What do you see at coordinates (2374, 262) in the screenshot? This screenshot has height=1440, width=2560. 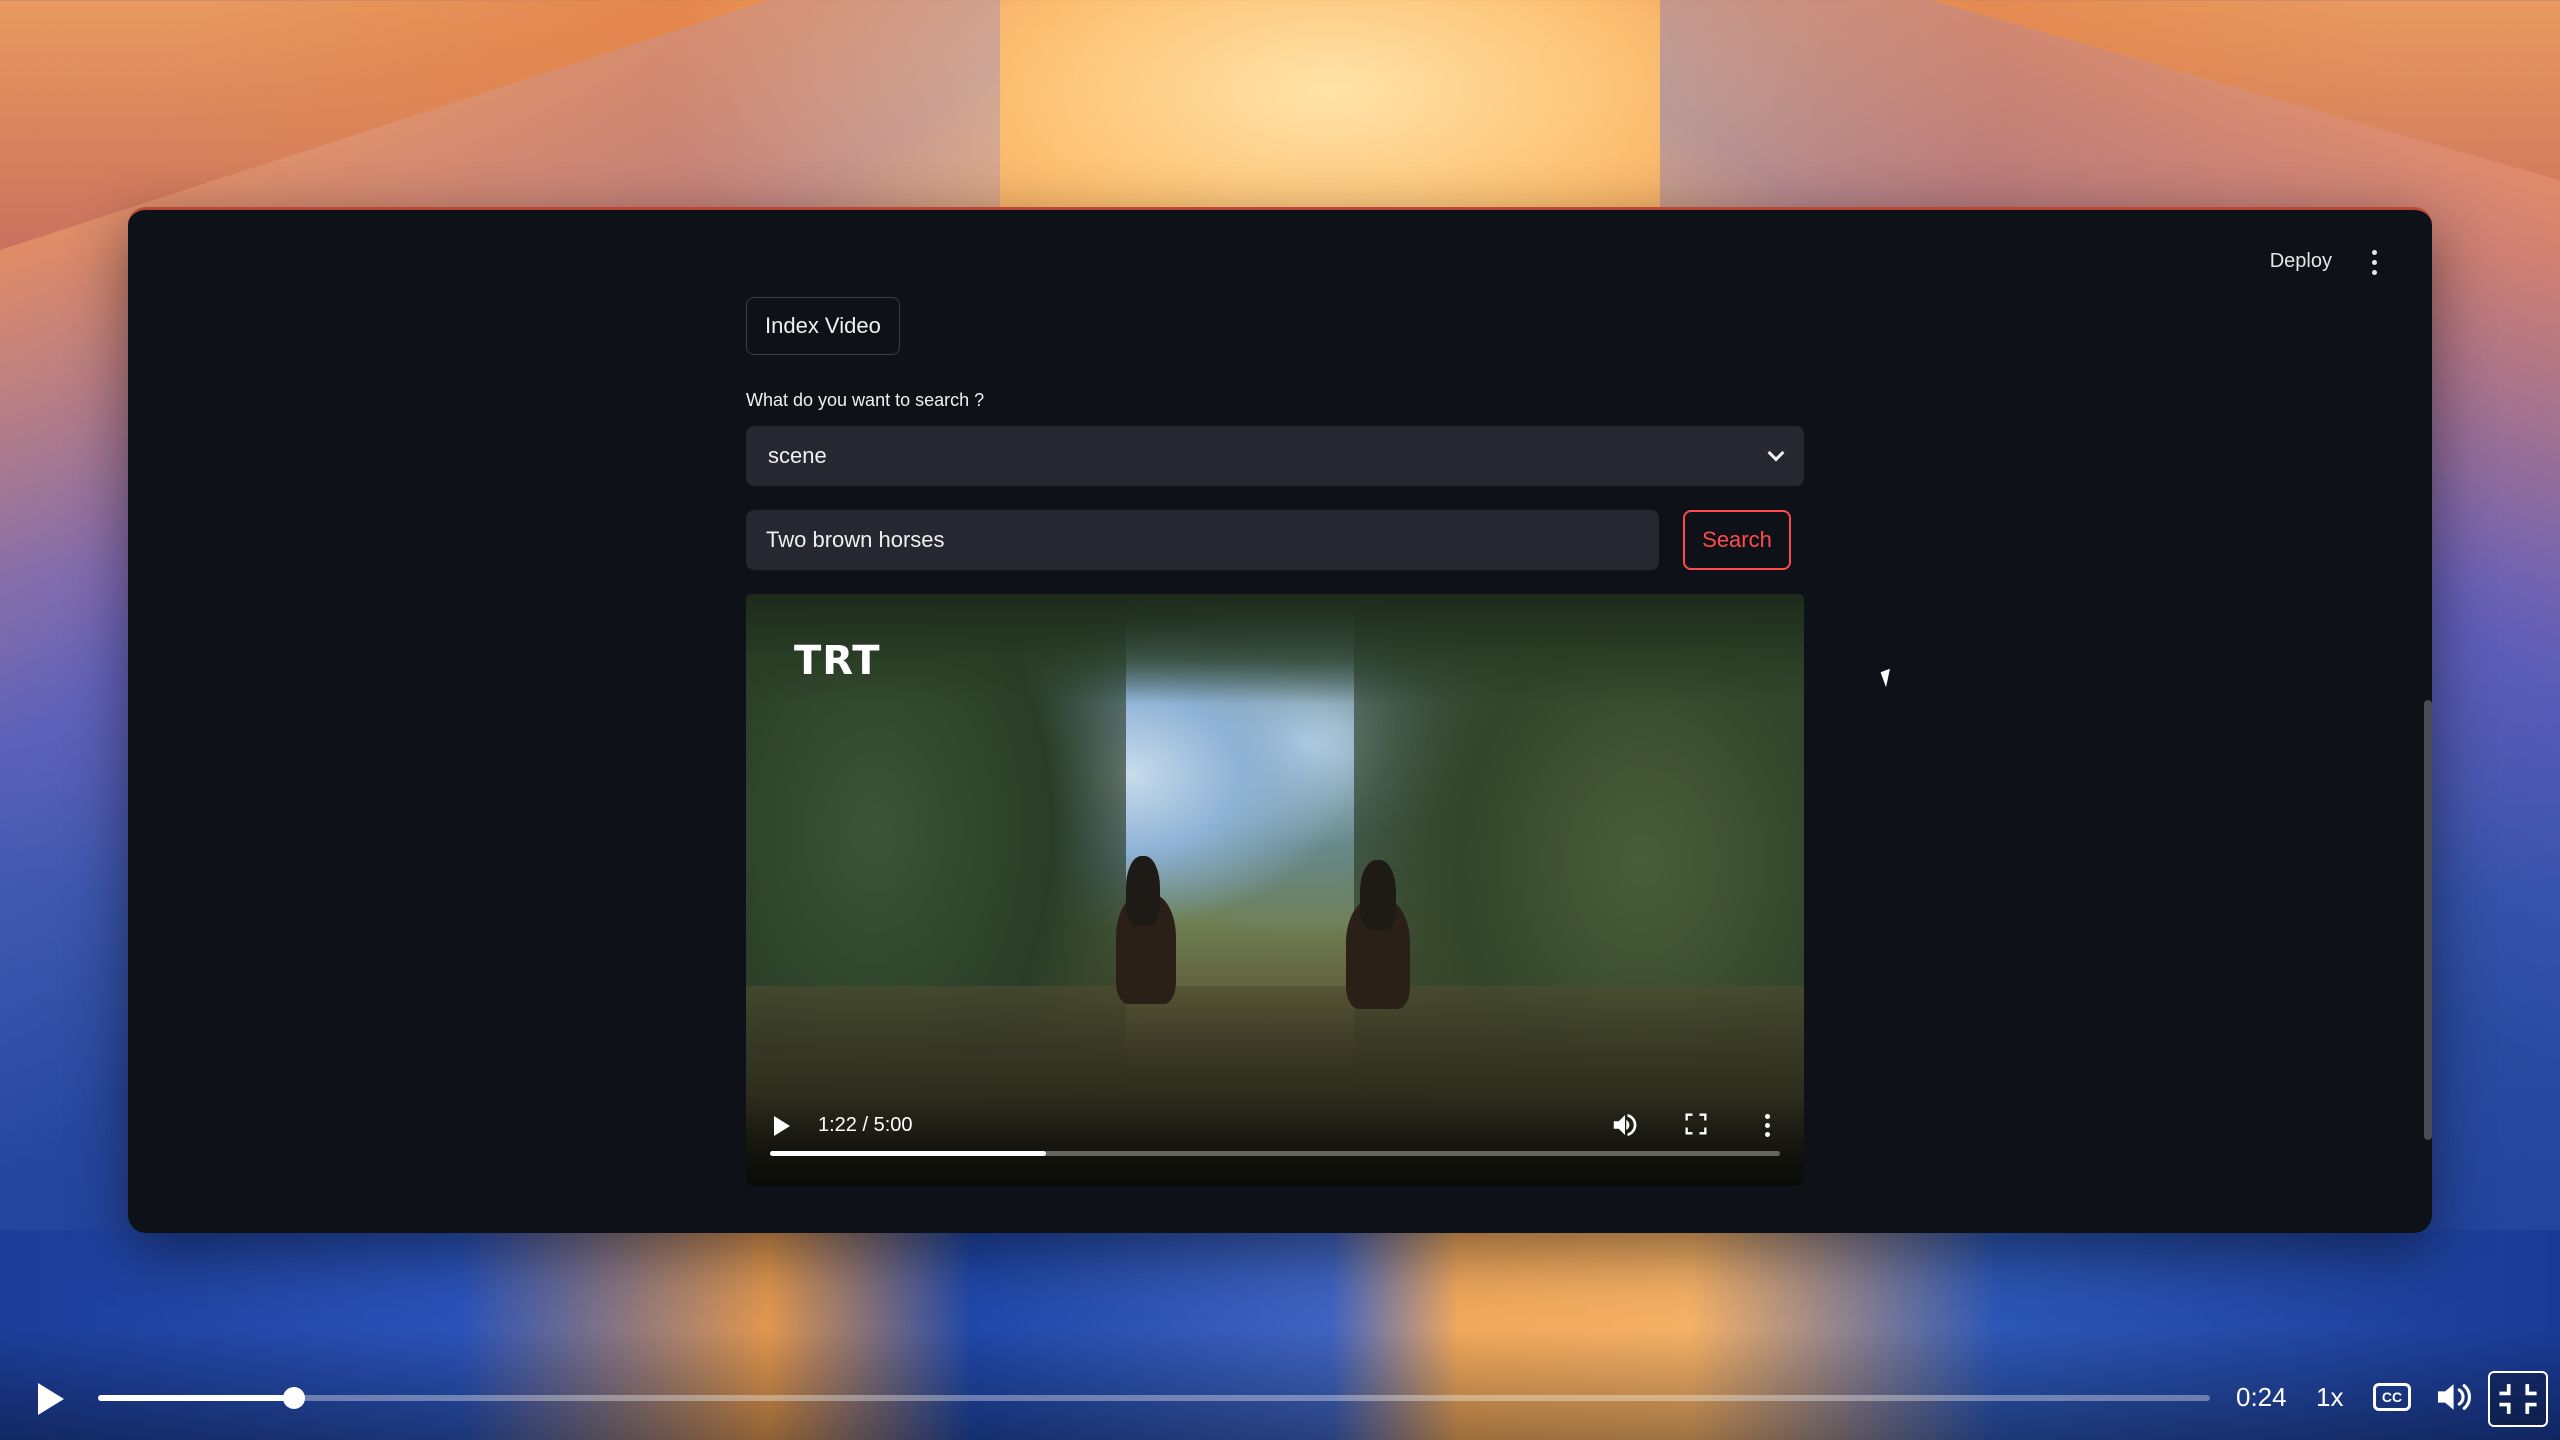 I see `kebab-menu-icon` at bounding box center [2374, 262].